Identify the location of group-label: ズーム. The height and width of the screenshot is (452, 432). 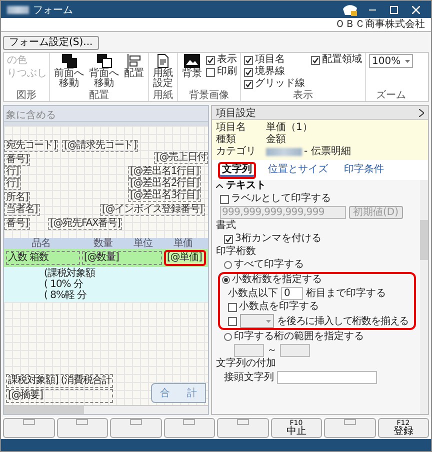
(391, 95).